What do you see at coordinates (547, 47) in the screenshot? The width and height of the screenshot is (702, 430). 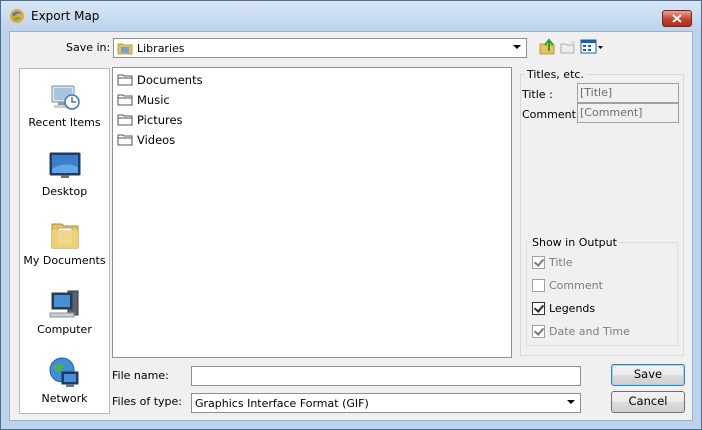 I see `up-folder-icon` at bounding box center [547, 47].